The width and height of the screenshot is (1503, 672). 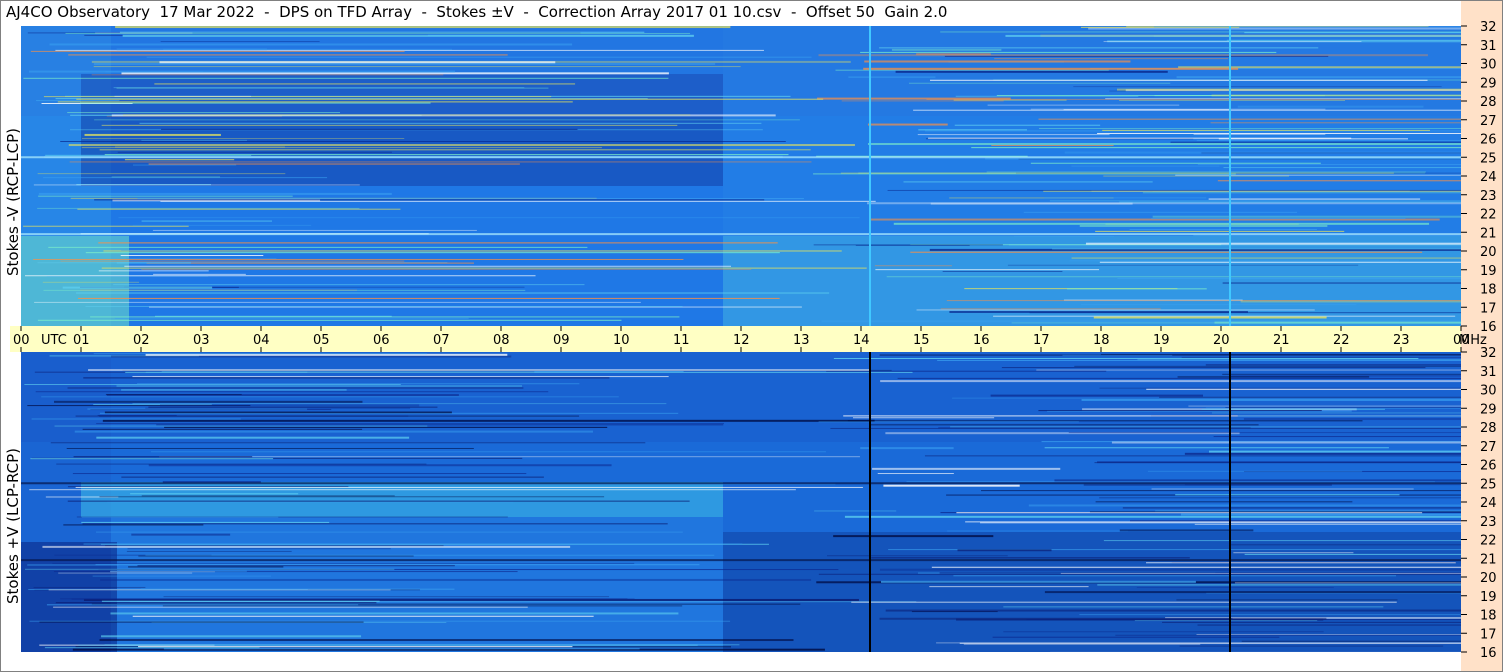 What do you see at coordinates (201, 340) in the screenshot?
I see `x-tick-label: 03` at bounding box center [201, 340].